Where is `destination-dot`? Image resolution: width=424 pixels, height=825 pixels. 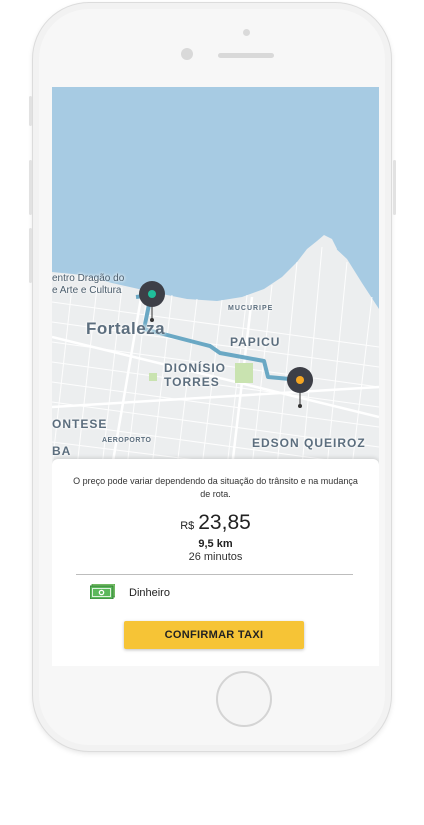 destination-dot is located at coordinates (300, 380).